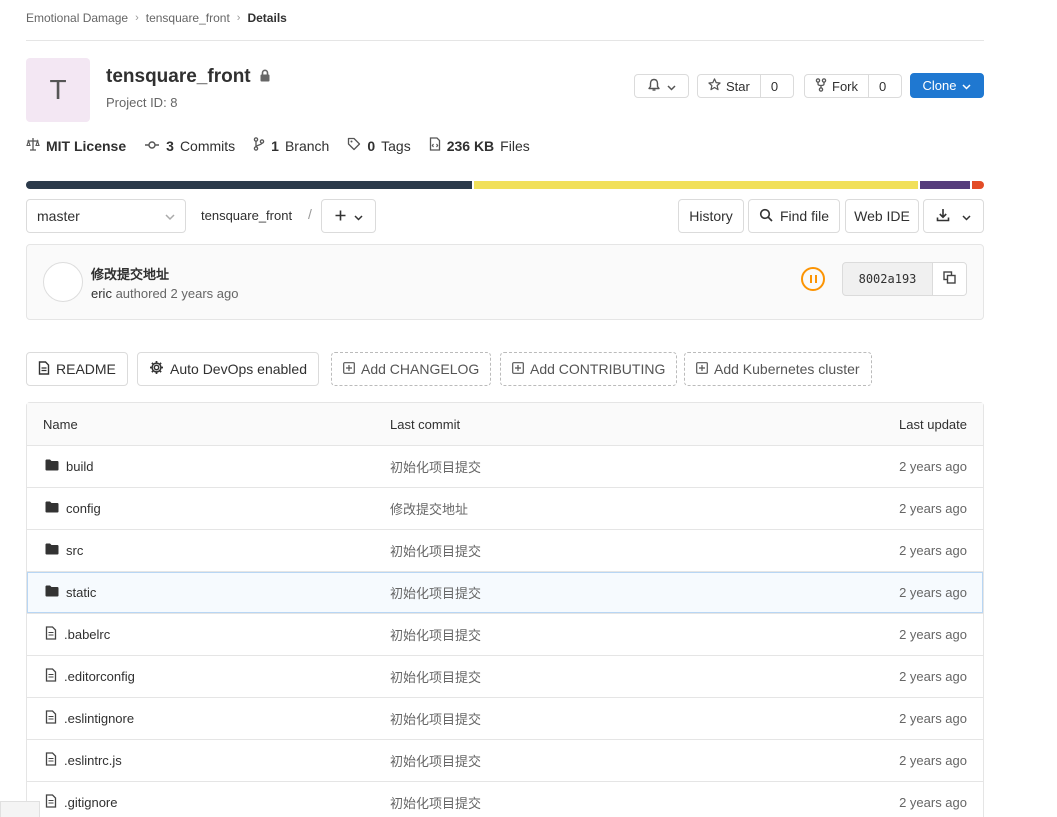 Image resolution: width=1057 pixels, height=817 pixels. I want to click on star-button: Star 0, so click(745, 86).